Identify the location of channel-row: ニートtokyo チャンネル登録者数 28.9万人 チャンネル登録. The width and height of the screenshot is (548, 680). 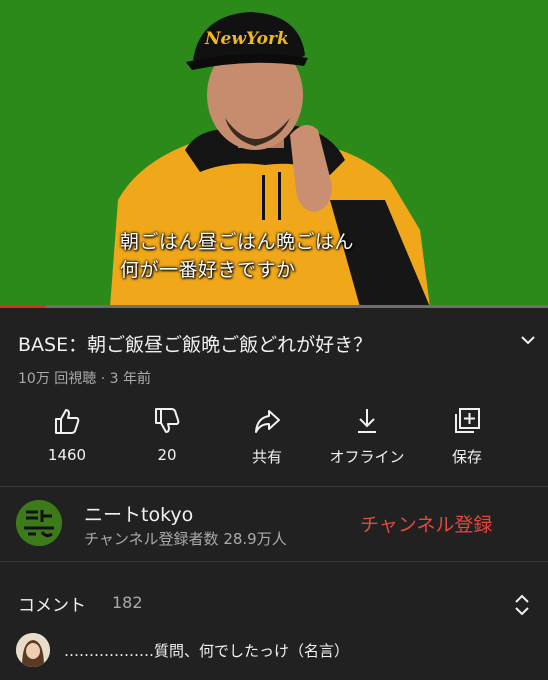
(274, 524).